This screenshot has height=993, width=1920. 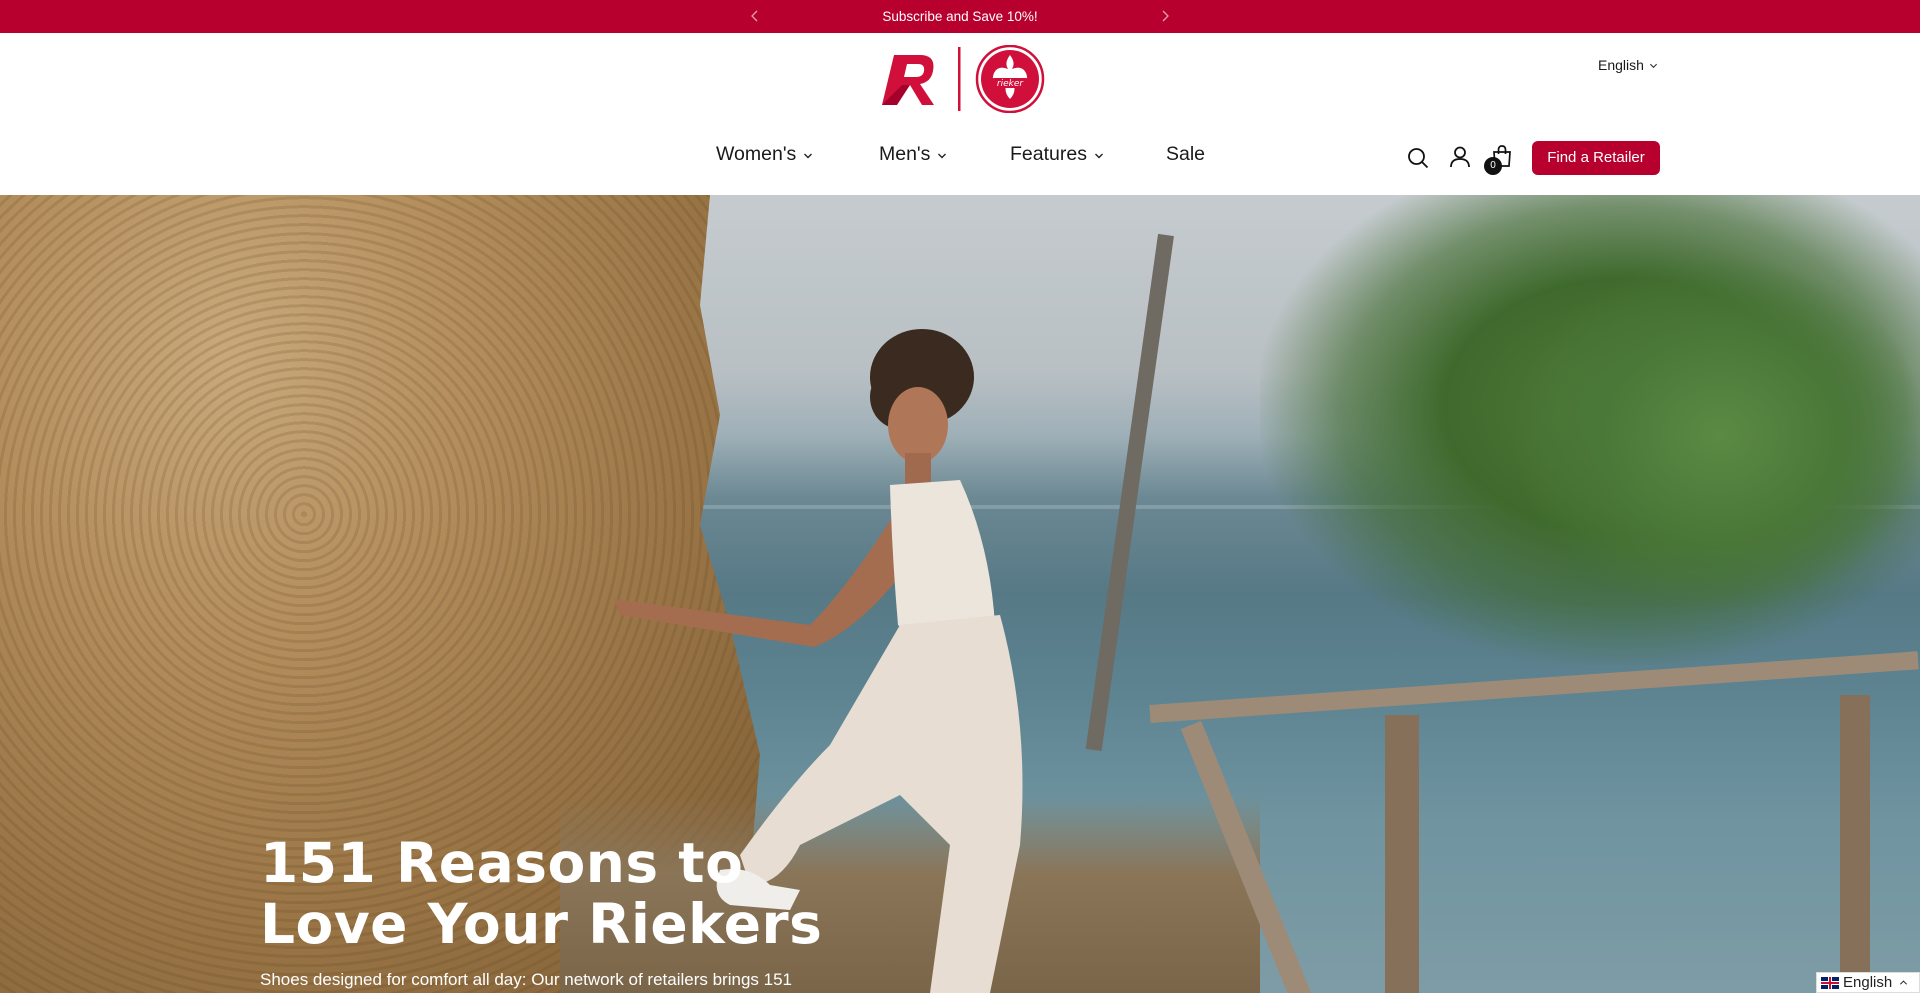 What do you see at coordinates (1715, 435) in the screenshot?
I see `hero-tree-foliage` at bounding box center [1715, 435].